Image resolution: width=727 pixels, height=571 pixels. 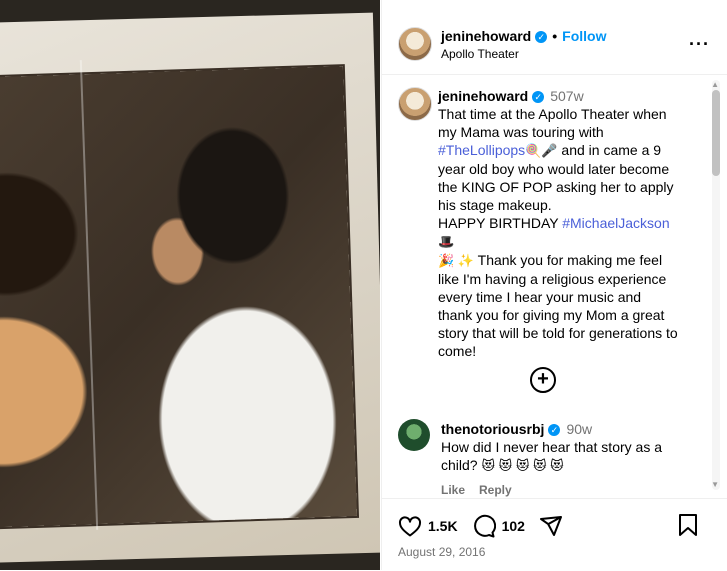 What do you see at coordinates (441, 552) in the screenshot?
I see `post-date: August 29, 2016` at bounding box center [441, 552].